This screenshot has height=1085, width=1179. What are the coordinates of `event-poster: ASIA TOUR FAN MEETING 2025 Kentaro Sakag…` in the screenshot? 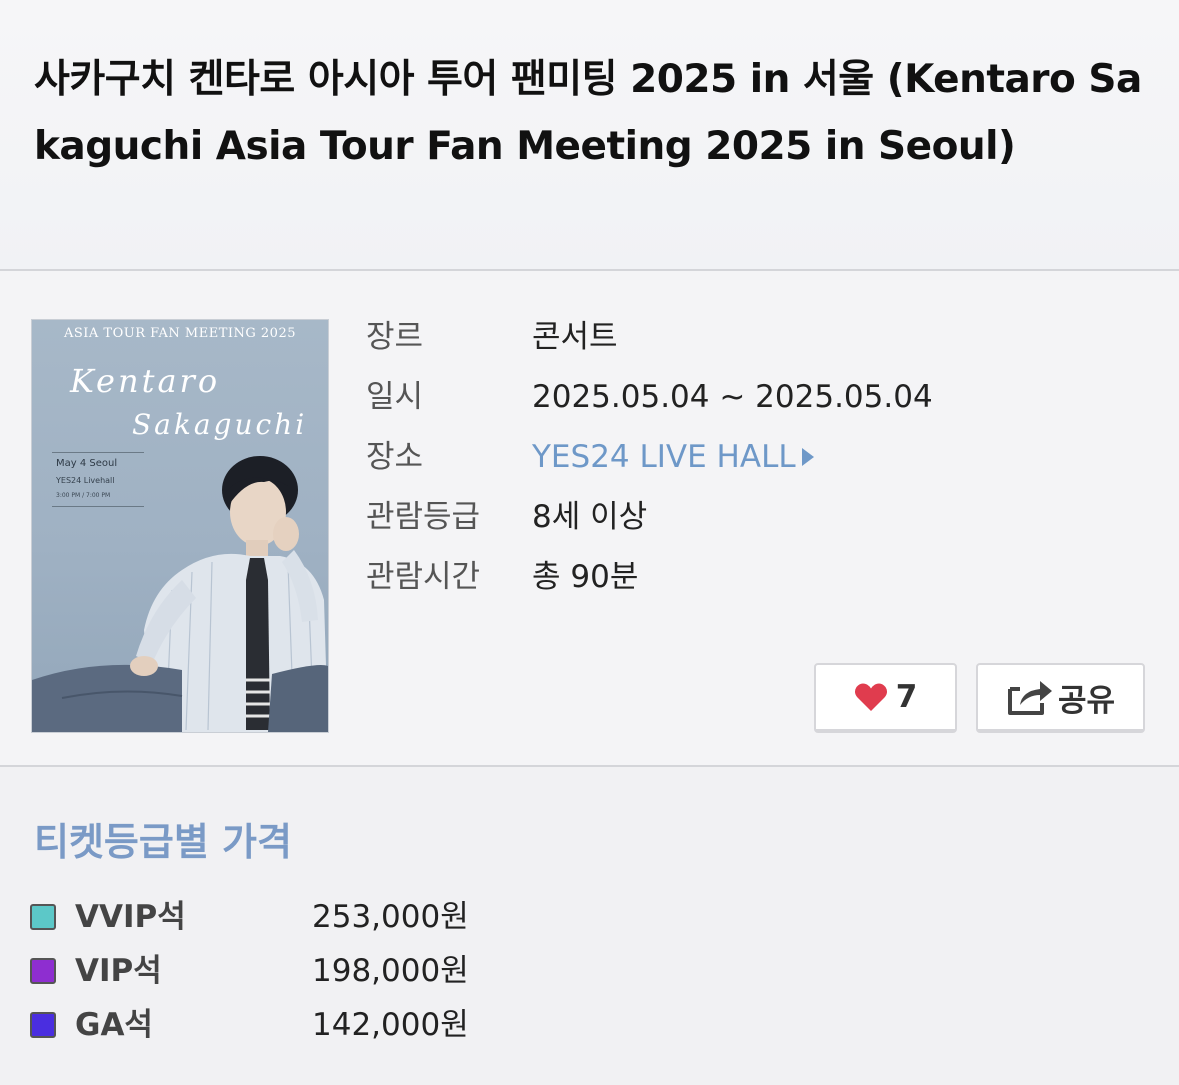 It's located at (180, 526).